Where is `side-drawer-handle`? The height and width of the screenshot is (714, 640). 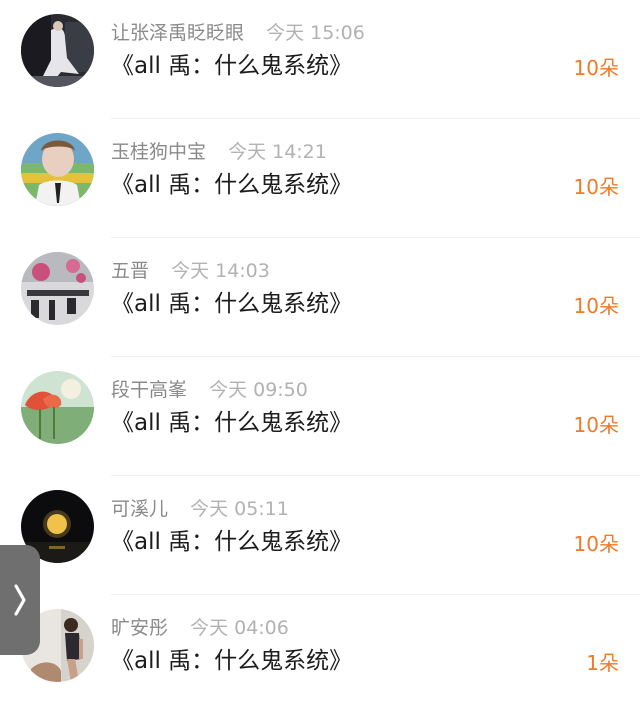 side-drawer-handle is located at coordinates (20, 600).